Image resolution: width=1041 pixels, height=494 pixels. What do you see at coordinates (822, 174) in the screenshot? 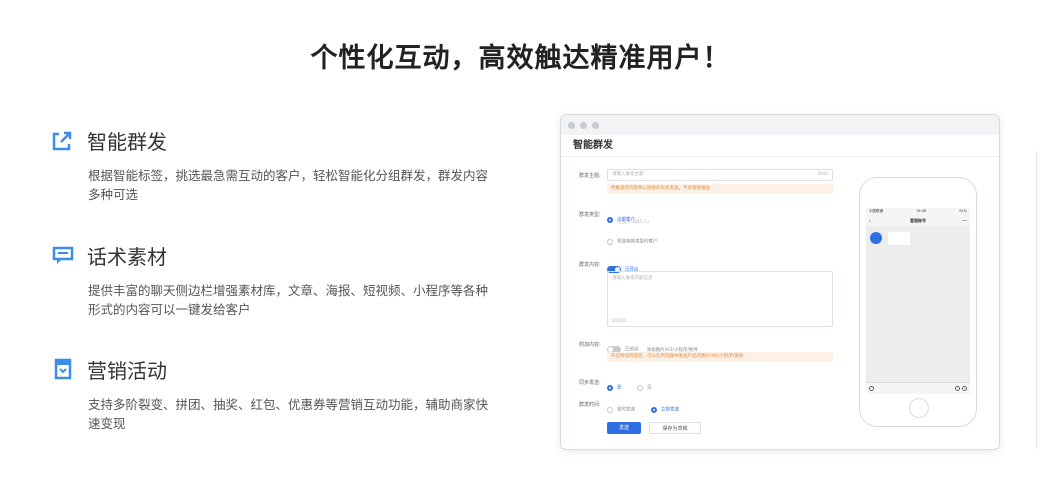
I see `topic-counter: 0/40` at bounding box center [822, 174].